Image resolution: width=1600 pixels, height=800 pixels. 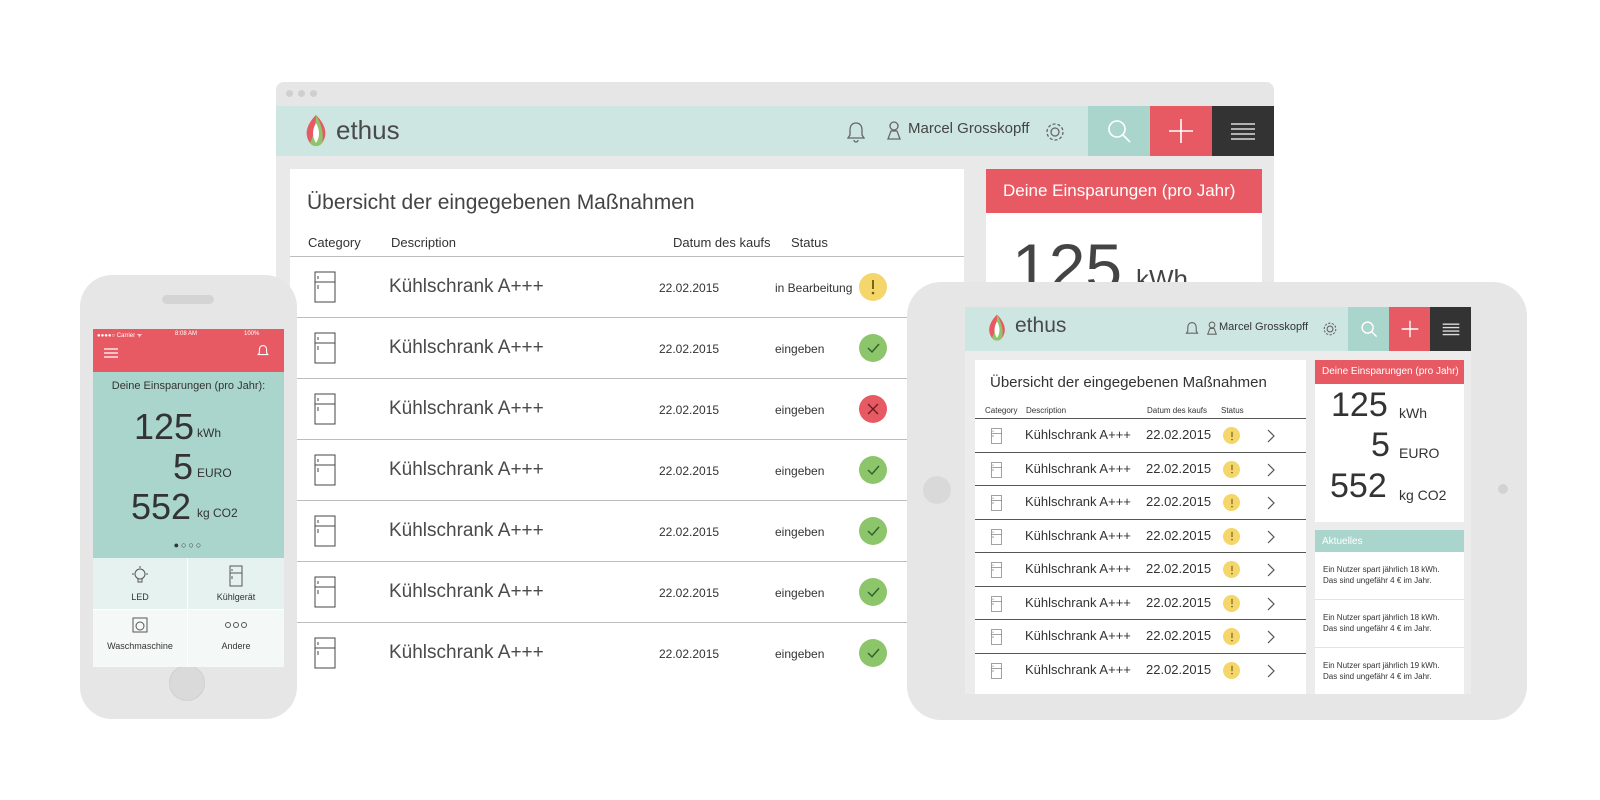 I want to click on category-tile-led: LED, so click(x=140, y=583).